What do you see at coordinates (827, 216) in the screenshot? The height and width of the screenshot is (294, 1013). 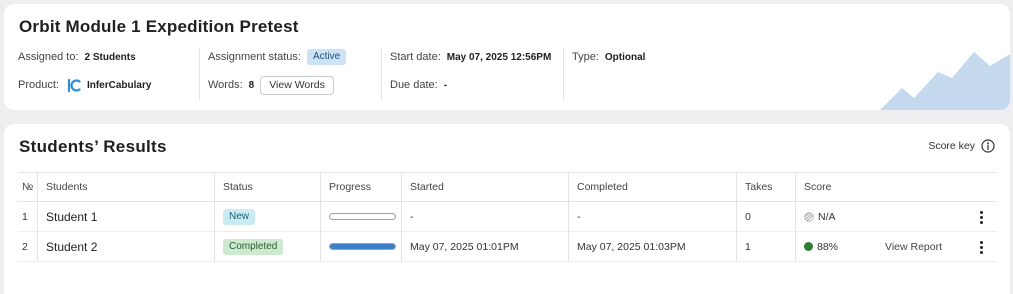 I see `score-value: N/A` at bounding box center [827, 216].